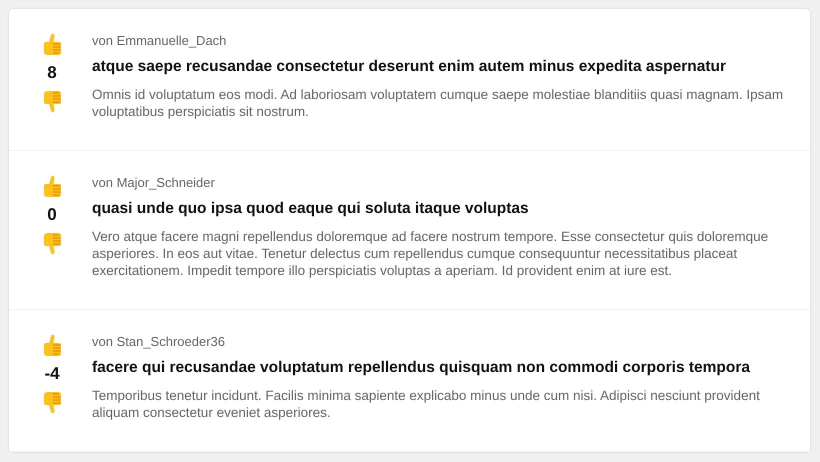 The height and width of the screenshot is (462, 820). What do you see at coordinates (52, 73) in the screenshot?
I see `vote-count: 8` at bounding box center [52, 73].